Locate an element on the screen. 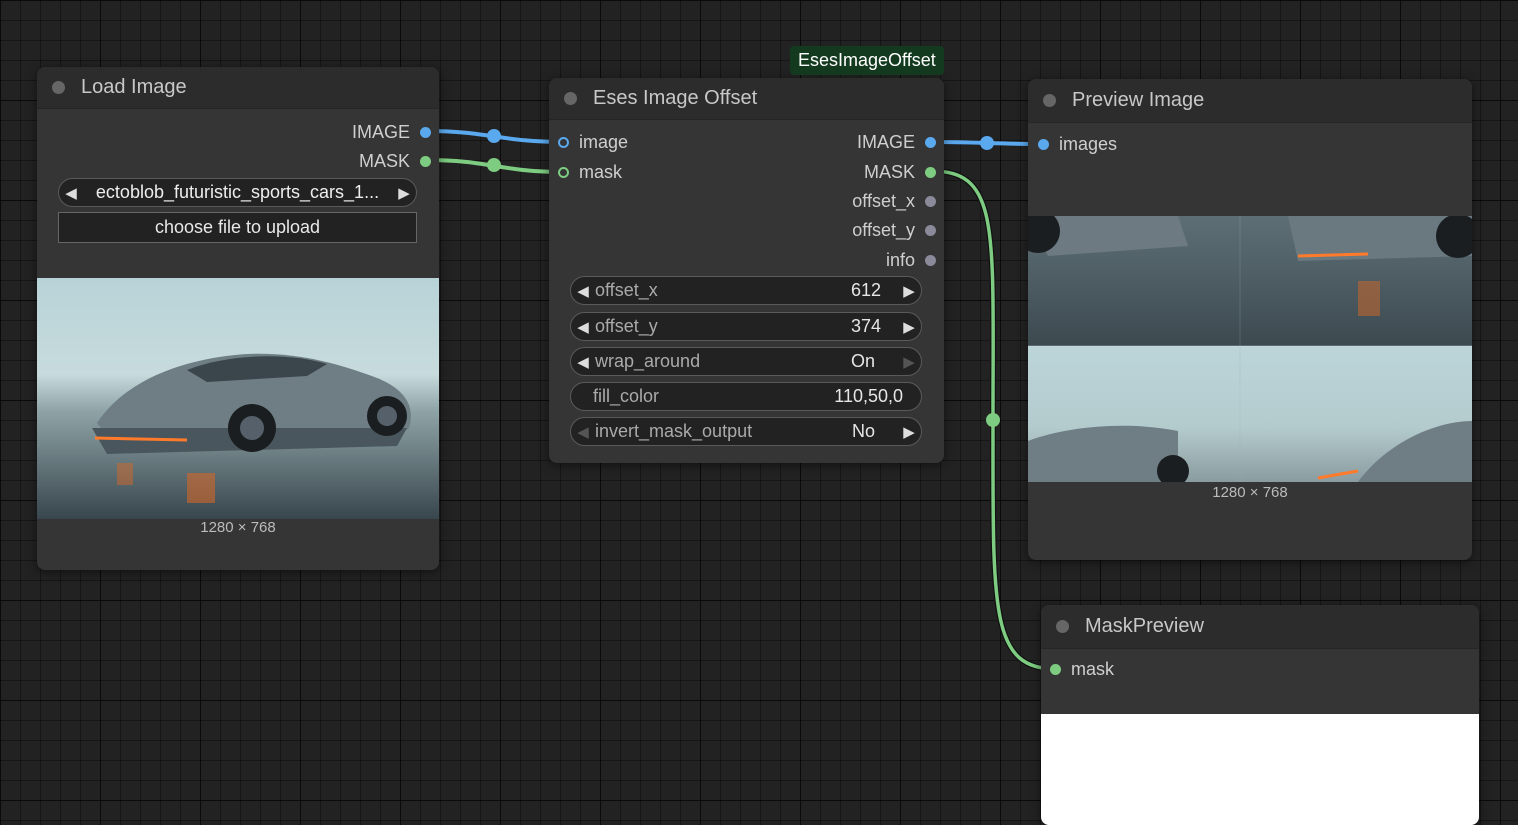 This screenshot has width=1518, height=825. wrap-around-toggle: ◀ wrap_around On ▶ is located at coordinates (746, 361).